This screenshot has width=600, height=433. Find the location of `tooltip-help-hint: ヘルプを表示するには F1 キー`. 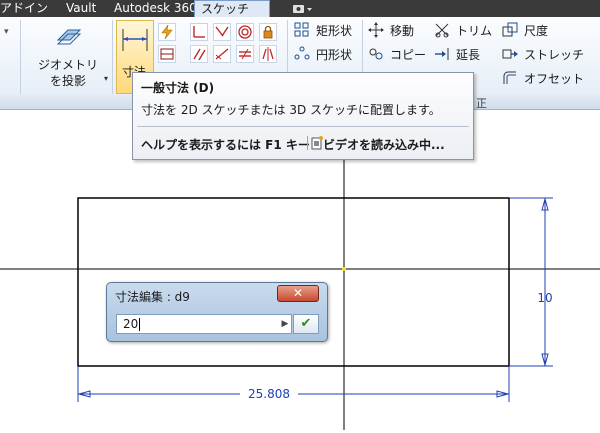

tooltip-help-hint: ヘルプを表示するには F1 キー is located at coordinates (225, 145).